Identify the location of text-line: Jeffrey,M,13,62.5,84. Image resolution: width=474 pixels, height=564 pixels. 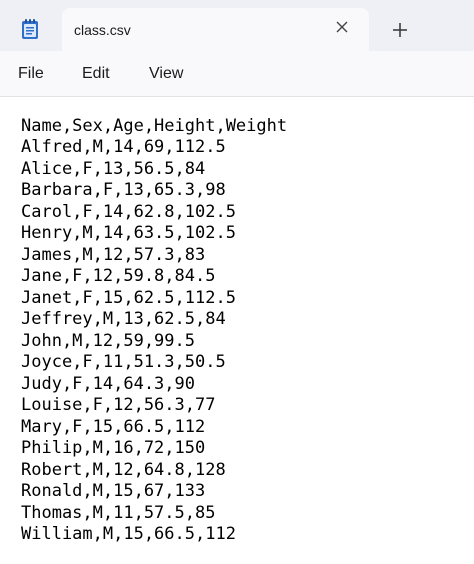
(123, 319).